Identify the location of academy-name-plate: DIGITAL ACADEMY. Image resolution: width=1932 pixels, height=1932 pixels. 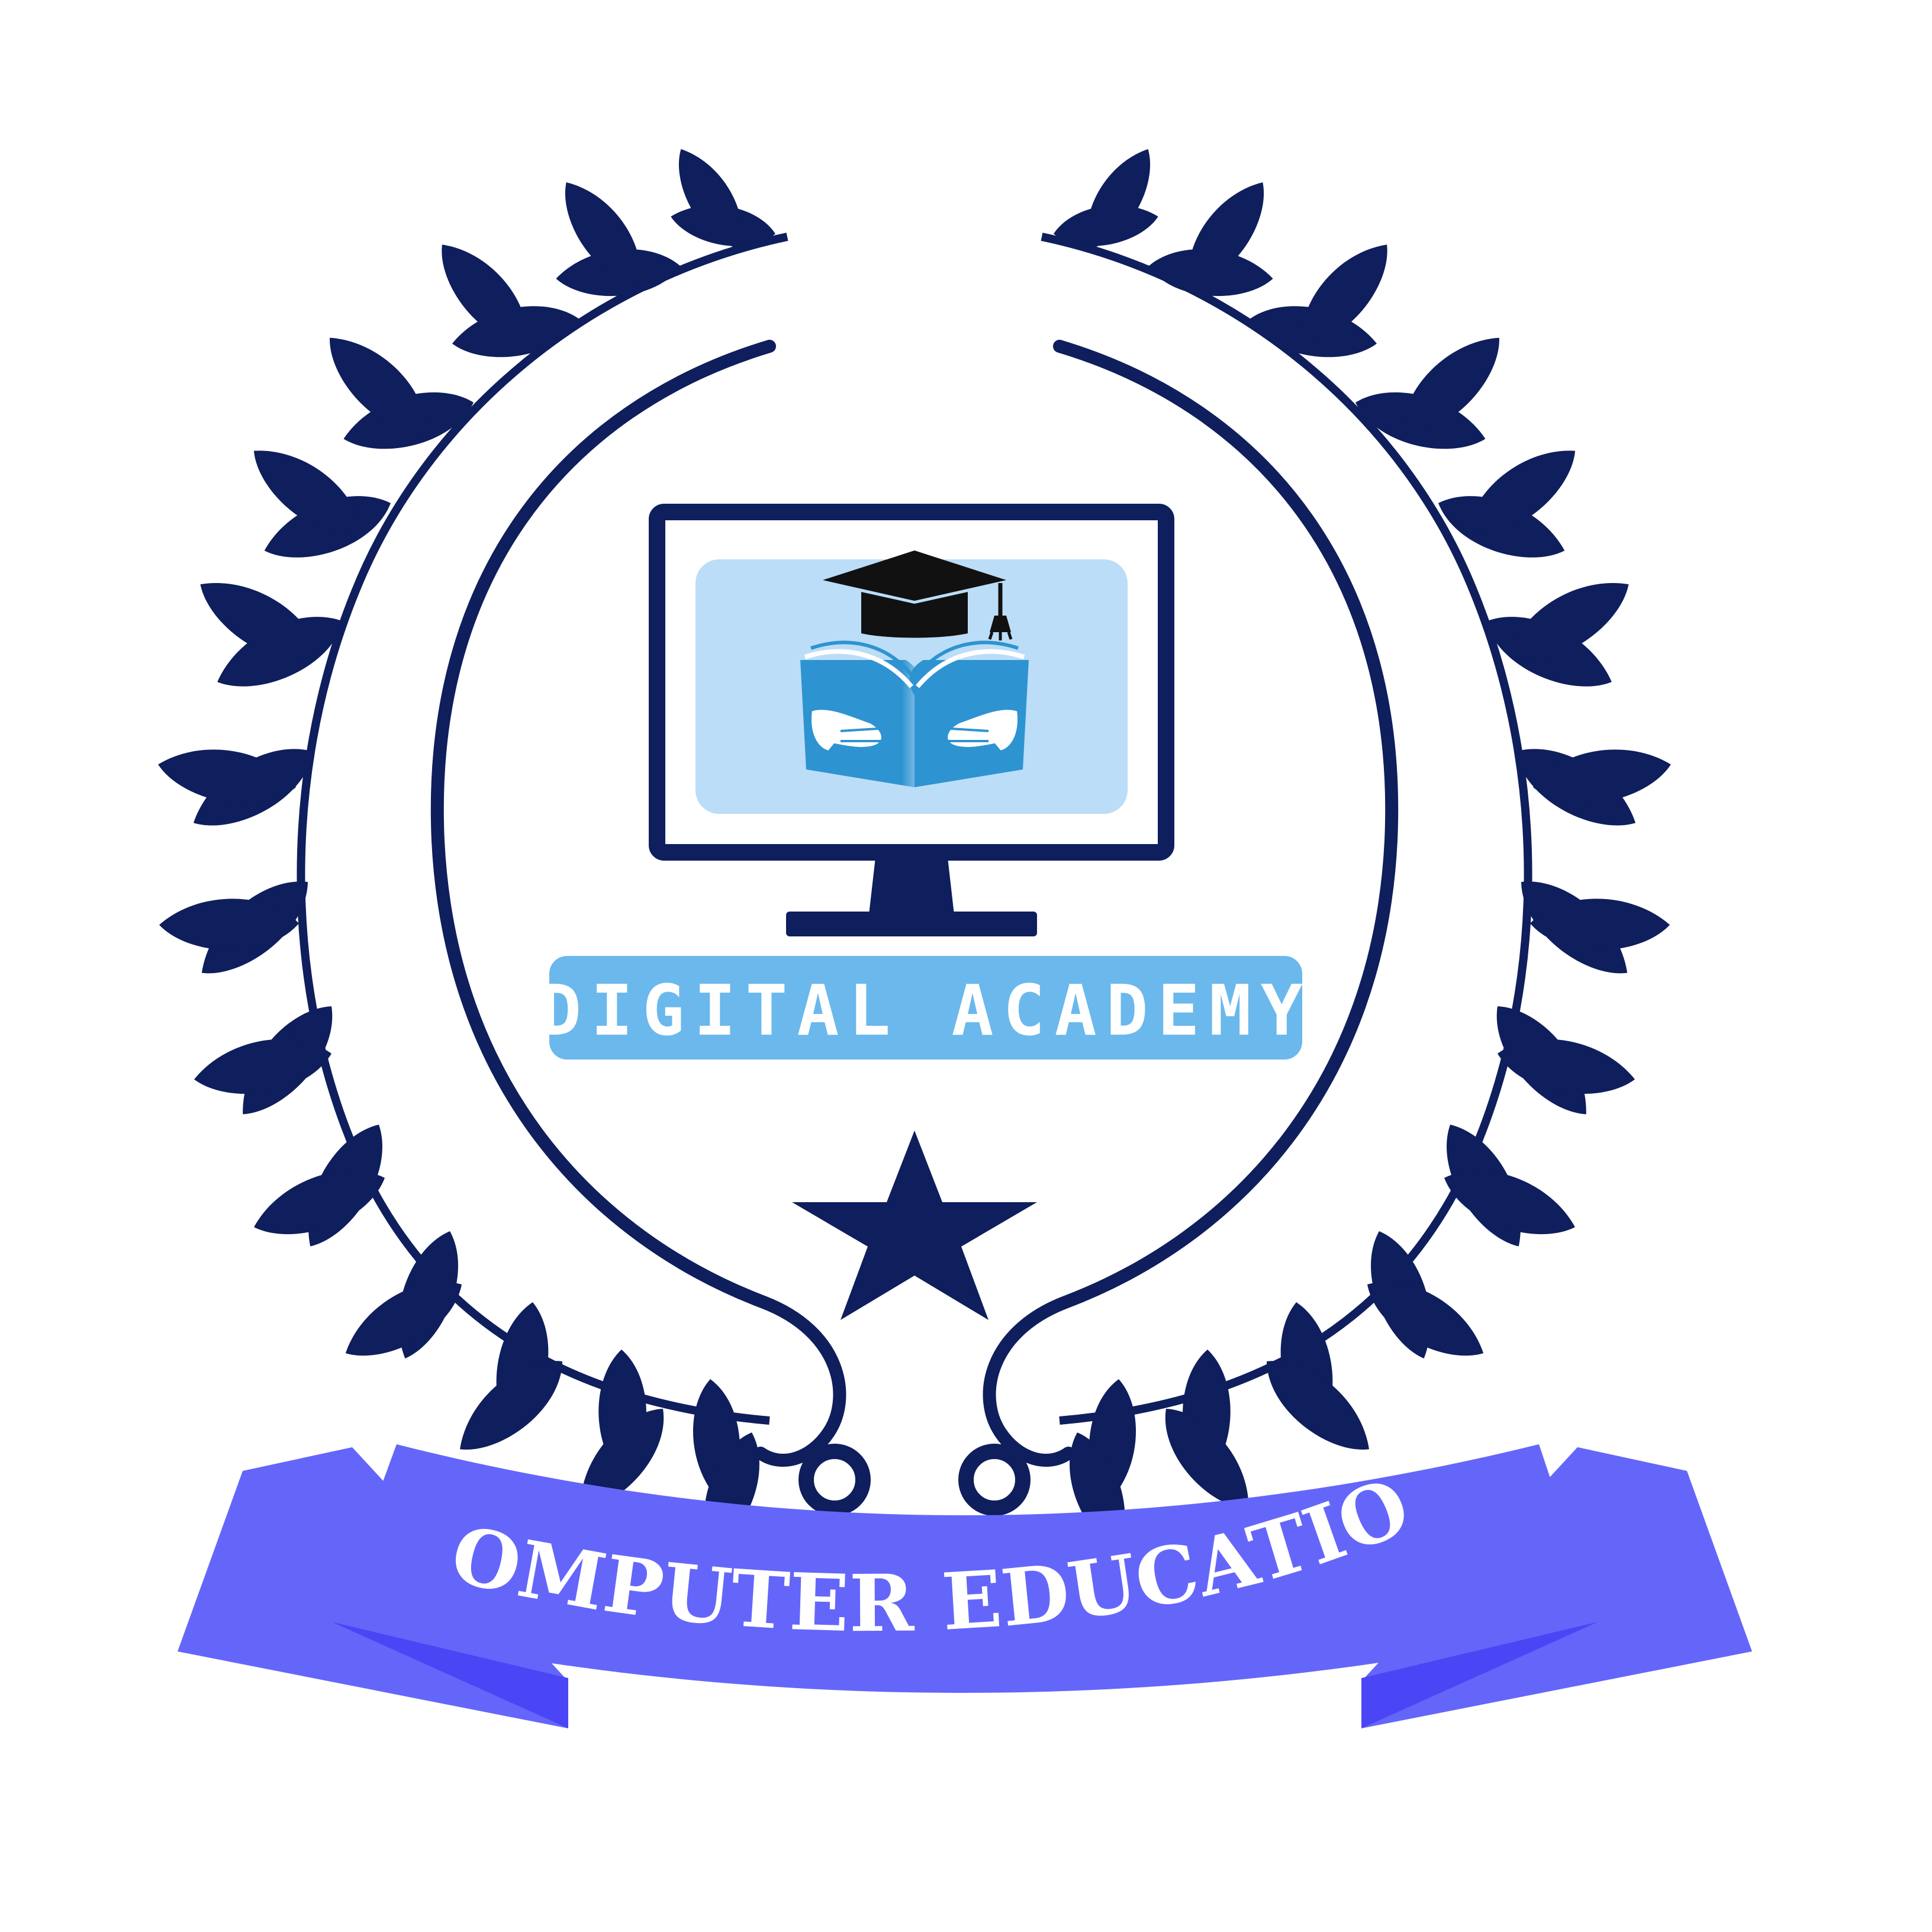
(925, 1008).